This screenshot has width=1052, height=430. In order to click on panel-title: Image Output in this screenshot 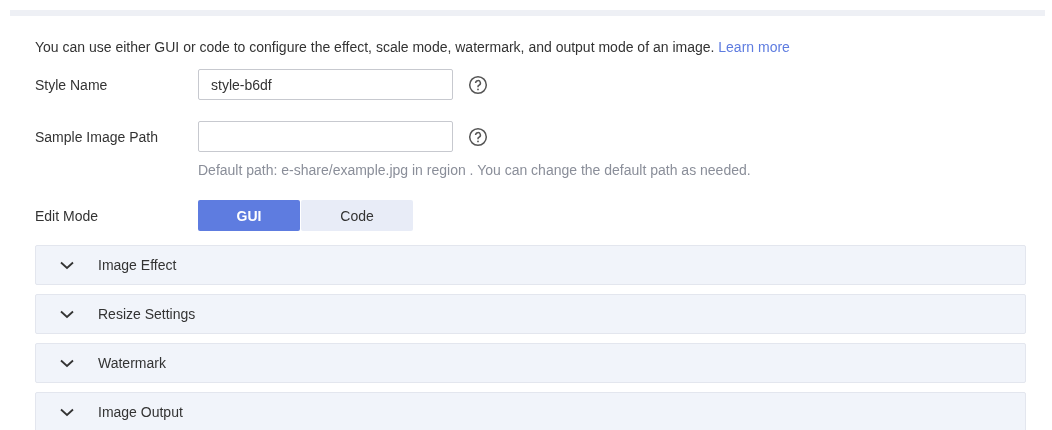, I will do `click(140, 412)`.